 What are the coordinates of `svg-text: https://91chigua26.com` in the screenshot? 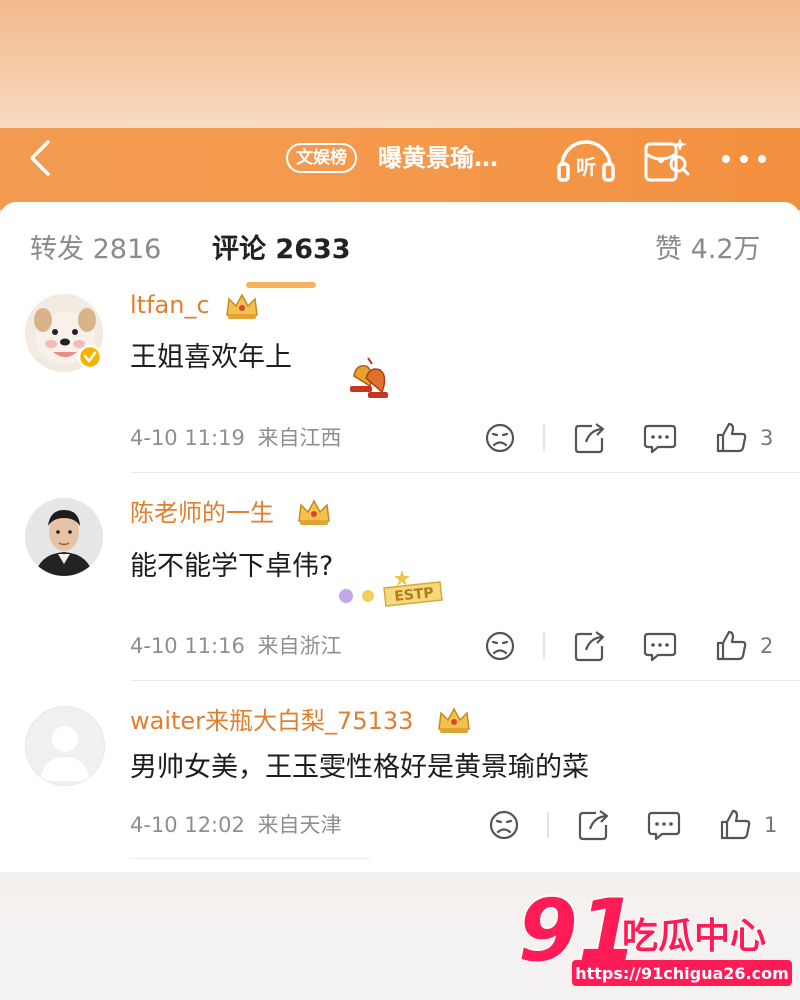 It's located at (682, 973).